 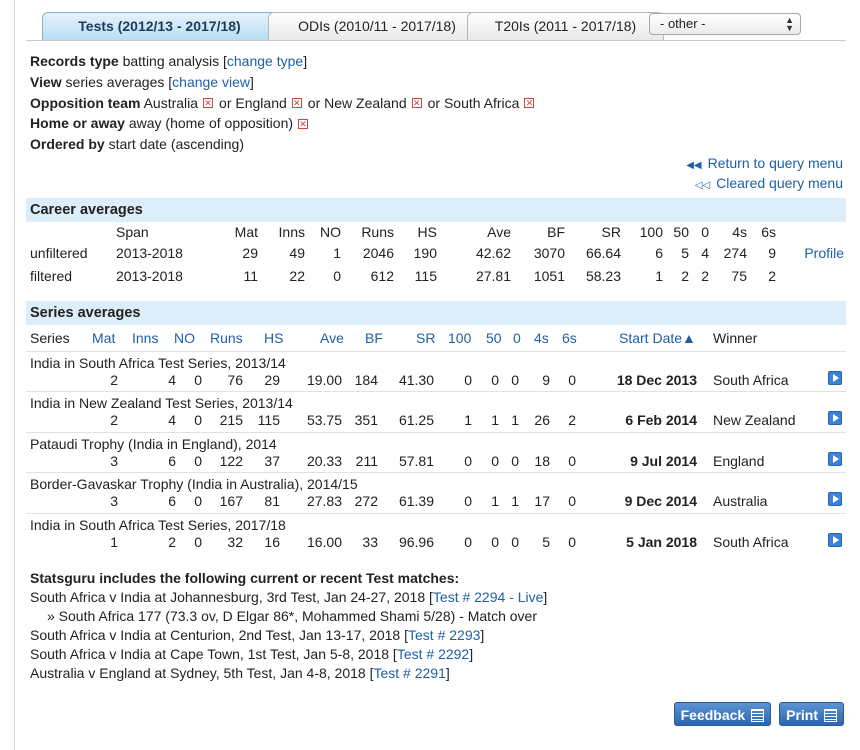 I want to click on career-cell: 2, so click(x=772, y=275).